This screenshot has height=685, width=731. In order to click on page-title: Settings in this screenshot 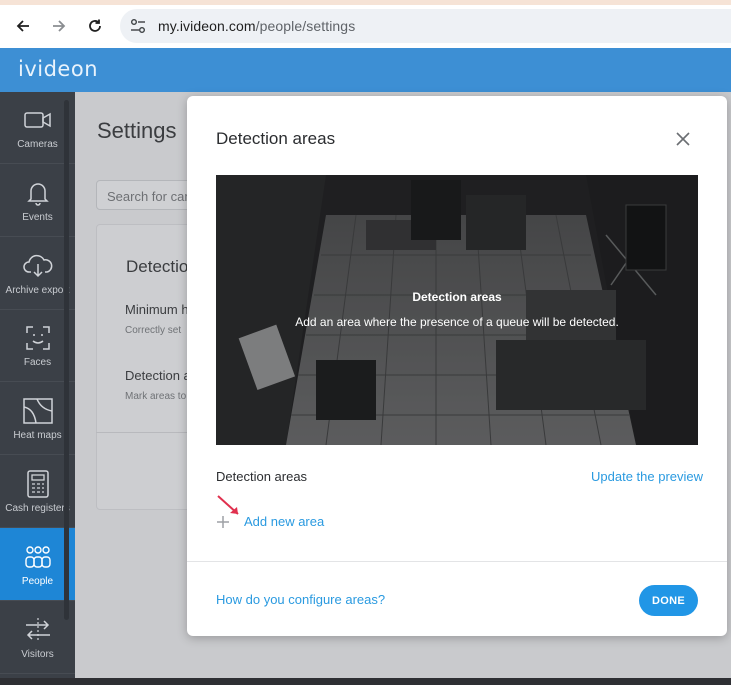, I will do `click(137, 130)`.